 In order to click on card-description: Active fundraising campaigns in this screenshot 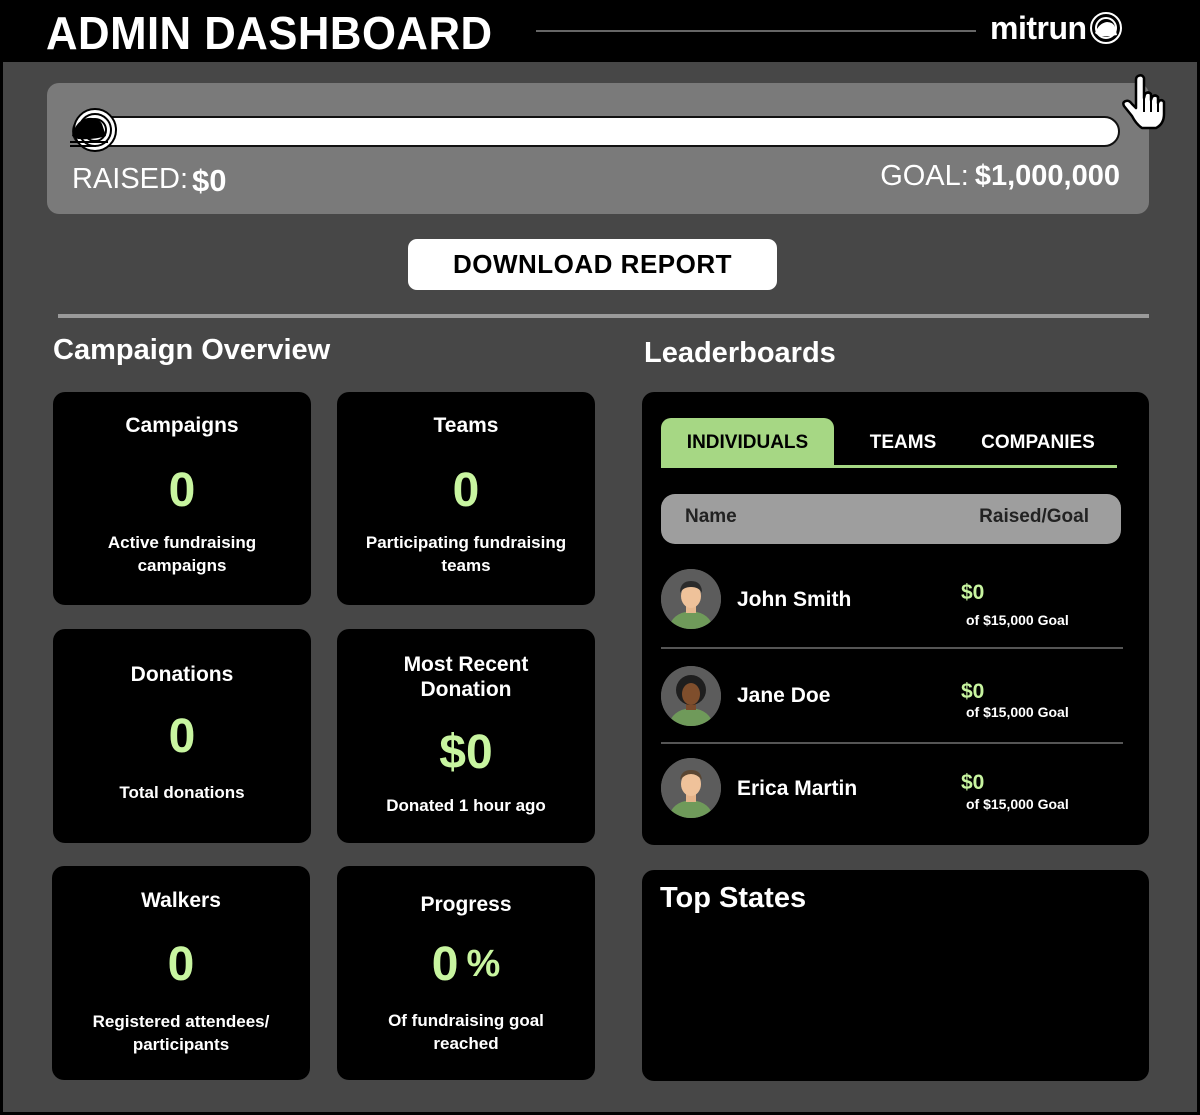, I will do `click(182, 554)`.